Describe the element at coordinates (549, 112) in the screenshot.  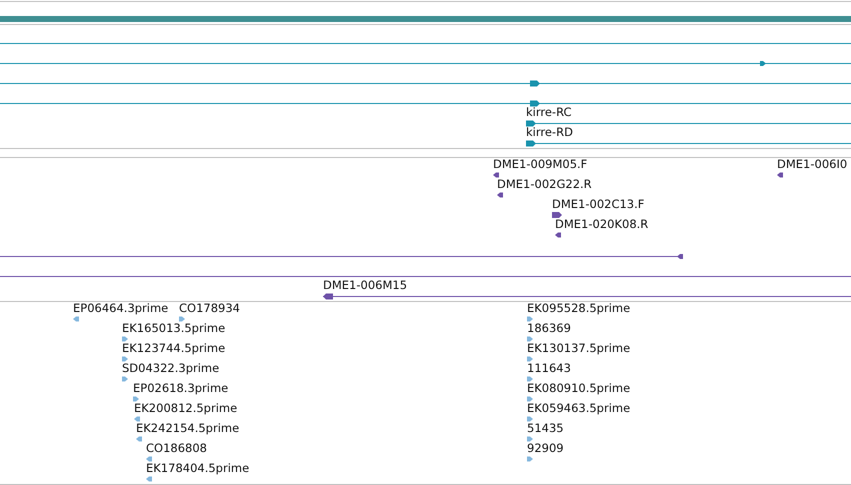
I see `feature-label: kirre-RC` at that location.